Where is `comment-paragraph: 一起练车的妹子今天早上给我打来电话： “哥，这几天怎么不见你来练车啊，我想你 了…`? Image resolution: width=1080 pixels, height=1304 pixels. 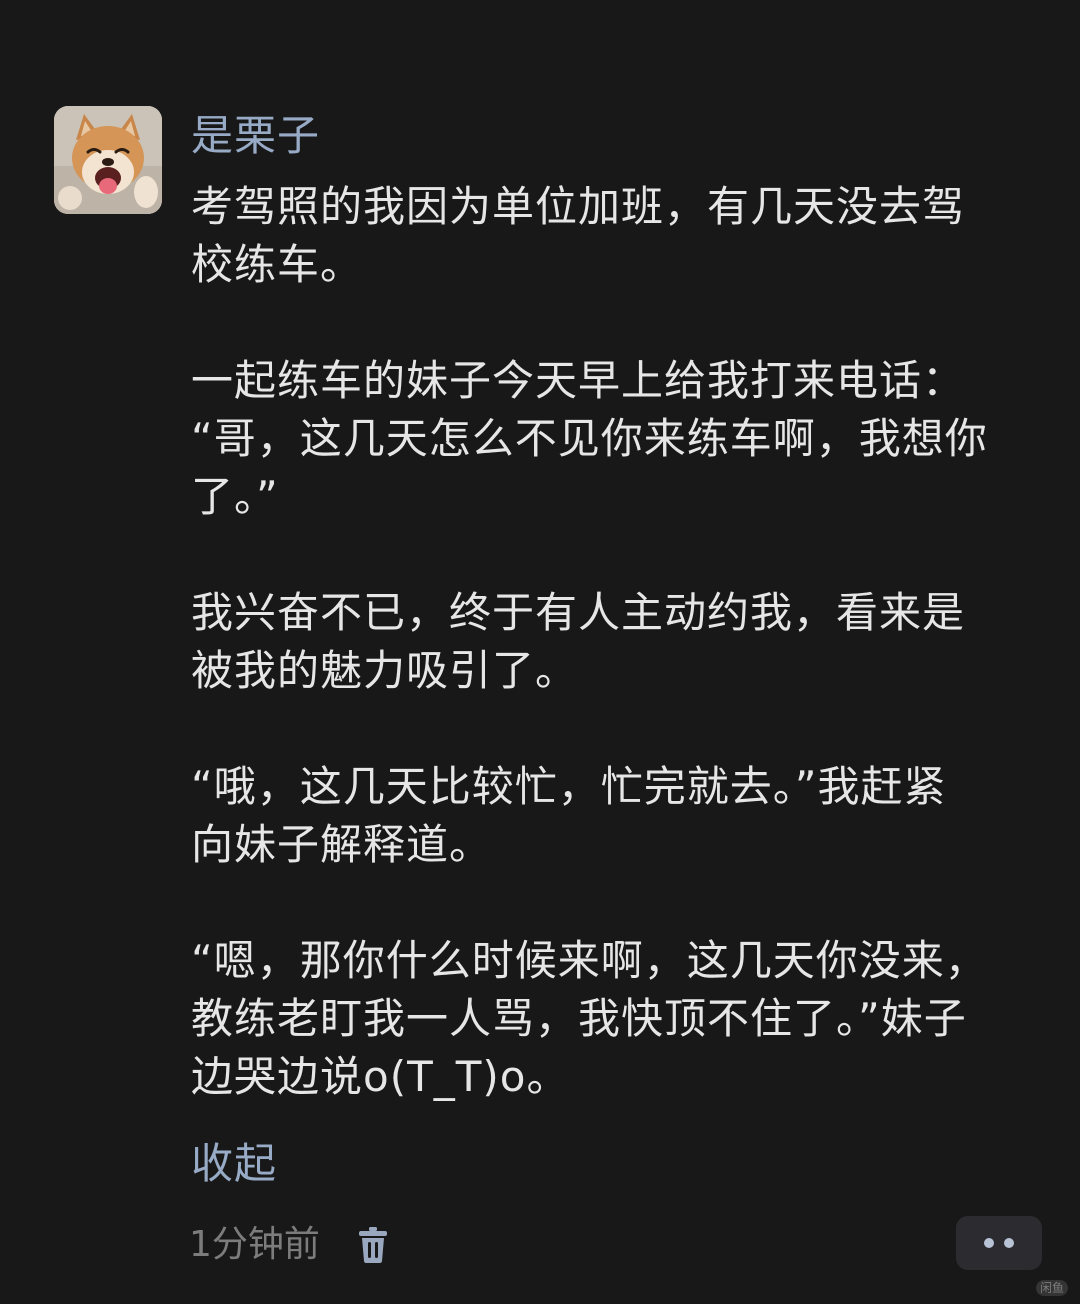
comment-paragraph: 一起练车的妹子今天早上给我打来电话： “哥，这几天怎么不见你来练车啊，我想你 了… is located at coordinates (616, 439).